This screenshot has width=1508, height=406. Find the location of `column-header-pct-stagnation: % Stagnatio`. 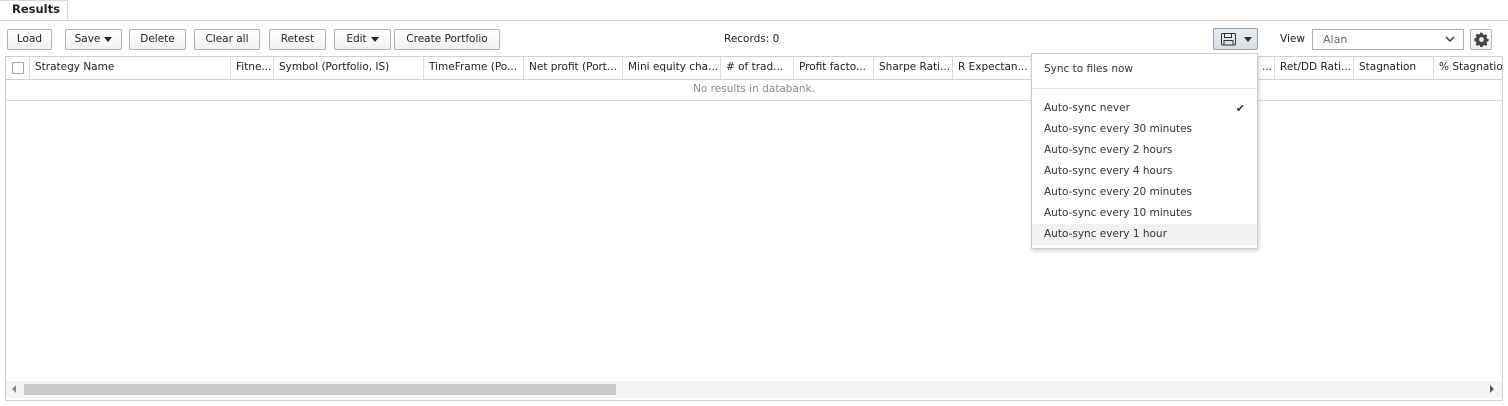

column-header-pct-stagnation: % Stagnatio is located at coordinates (1468, 68).